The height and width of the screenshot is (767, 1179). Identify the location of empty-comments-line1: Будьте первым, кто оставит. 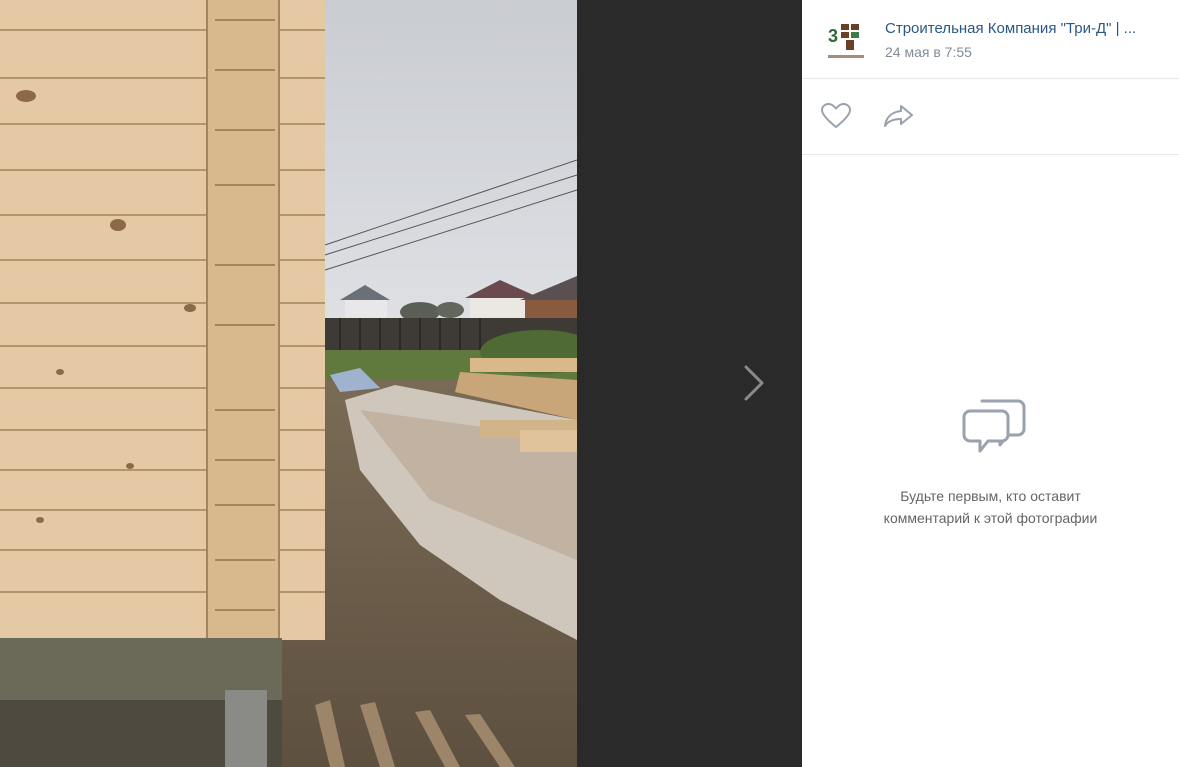
(990, 496).